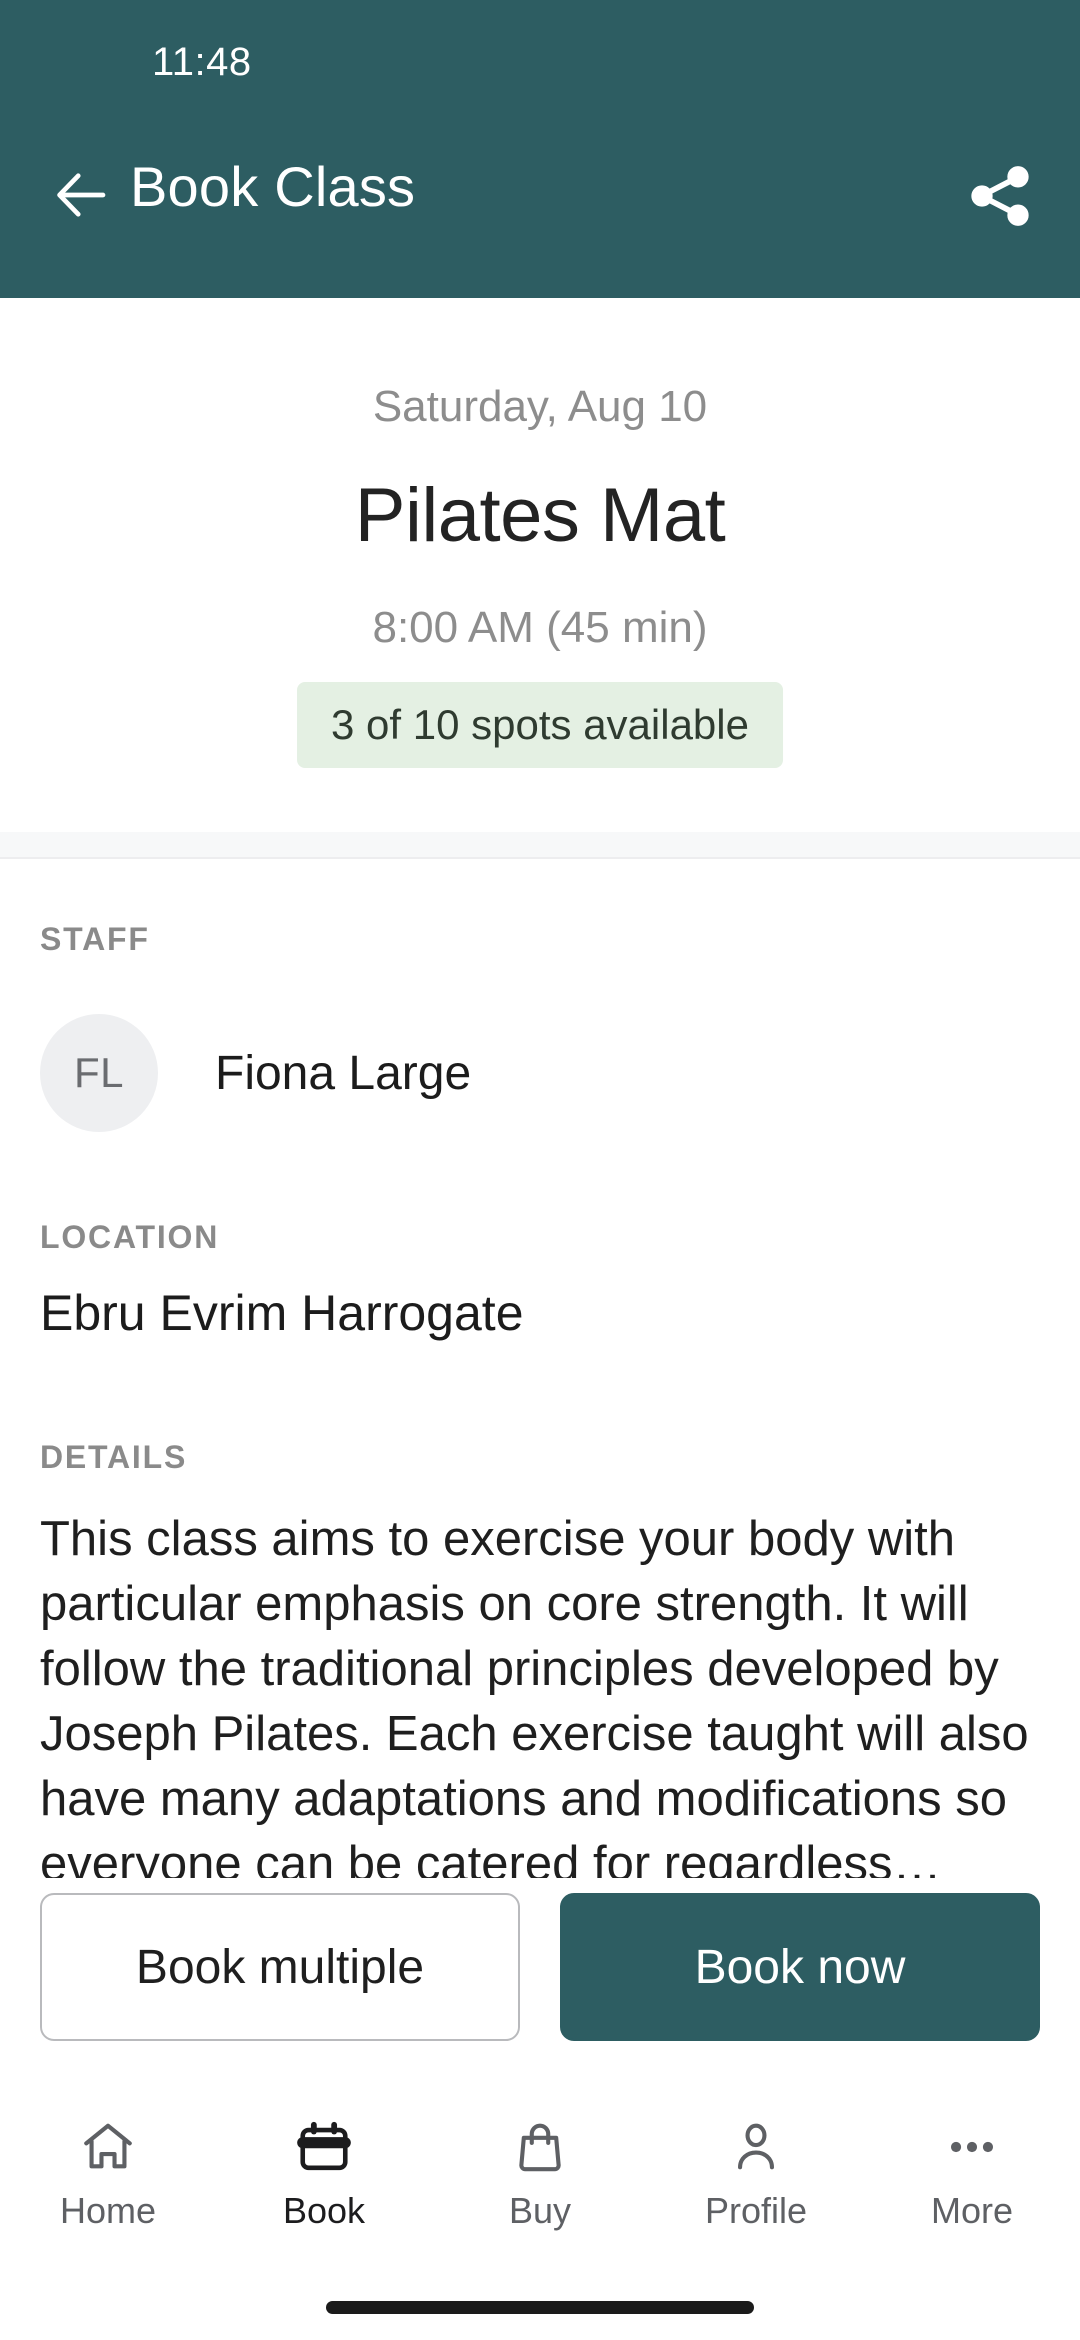 The image size is (1080, 2340). I want to click on nav-label-buy: Buy, so click(540, 2210).